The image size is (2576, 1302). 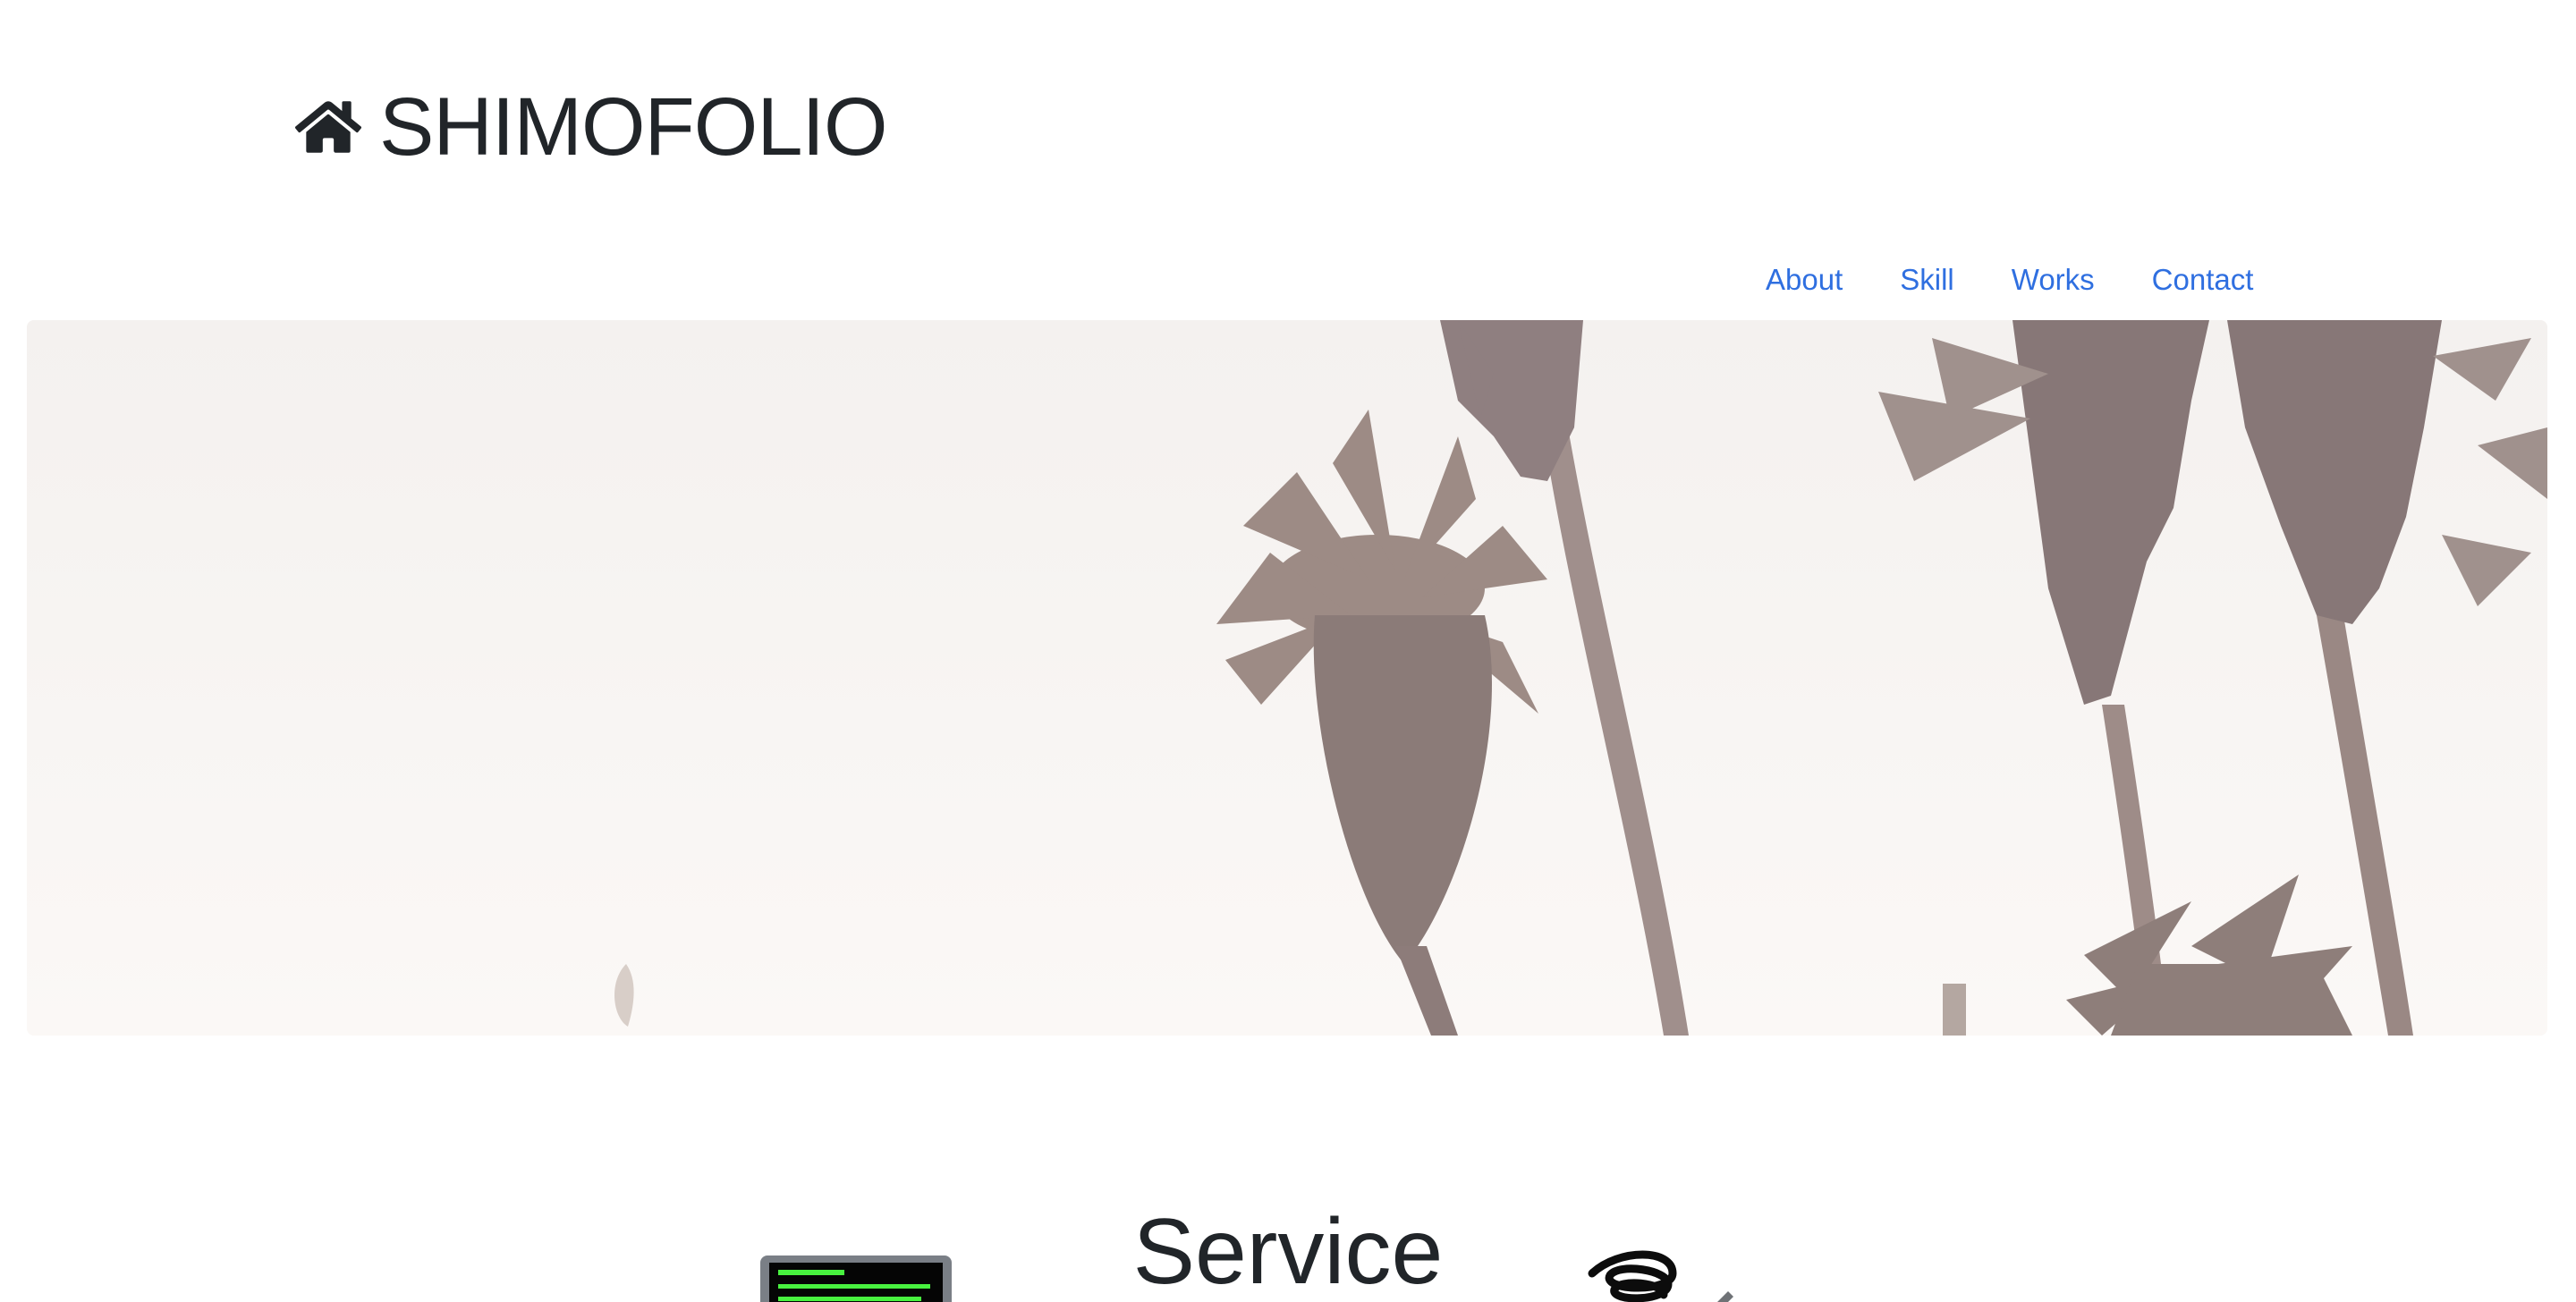 What do you see at coordinates (2053, 279) in the screenshot?
I see `nav-link-works: Works` at bounding box center [2053, 279].